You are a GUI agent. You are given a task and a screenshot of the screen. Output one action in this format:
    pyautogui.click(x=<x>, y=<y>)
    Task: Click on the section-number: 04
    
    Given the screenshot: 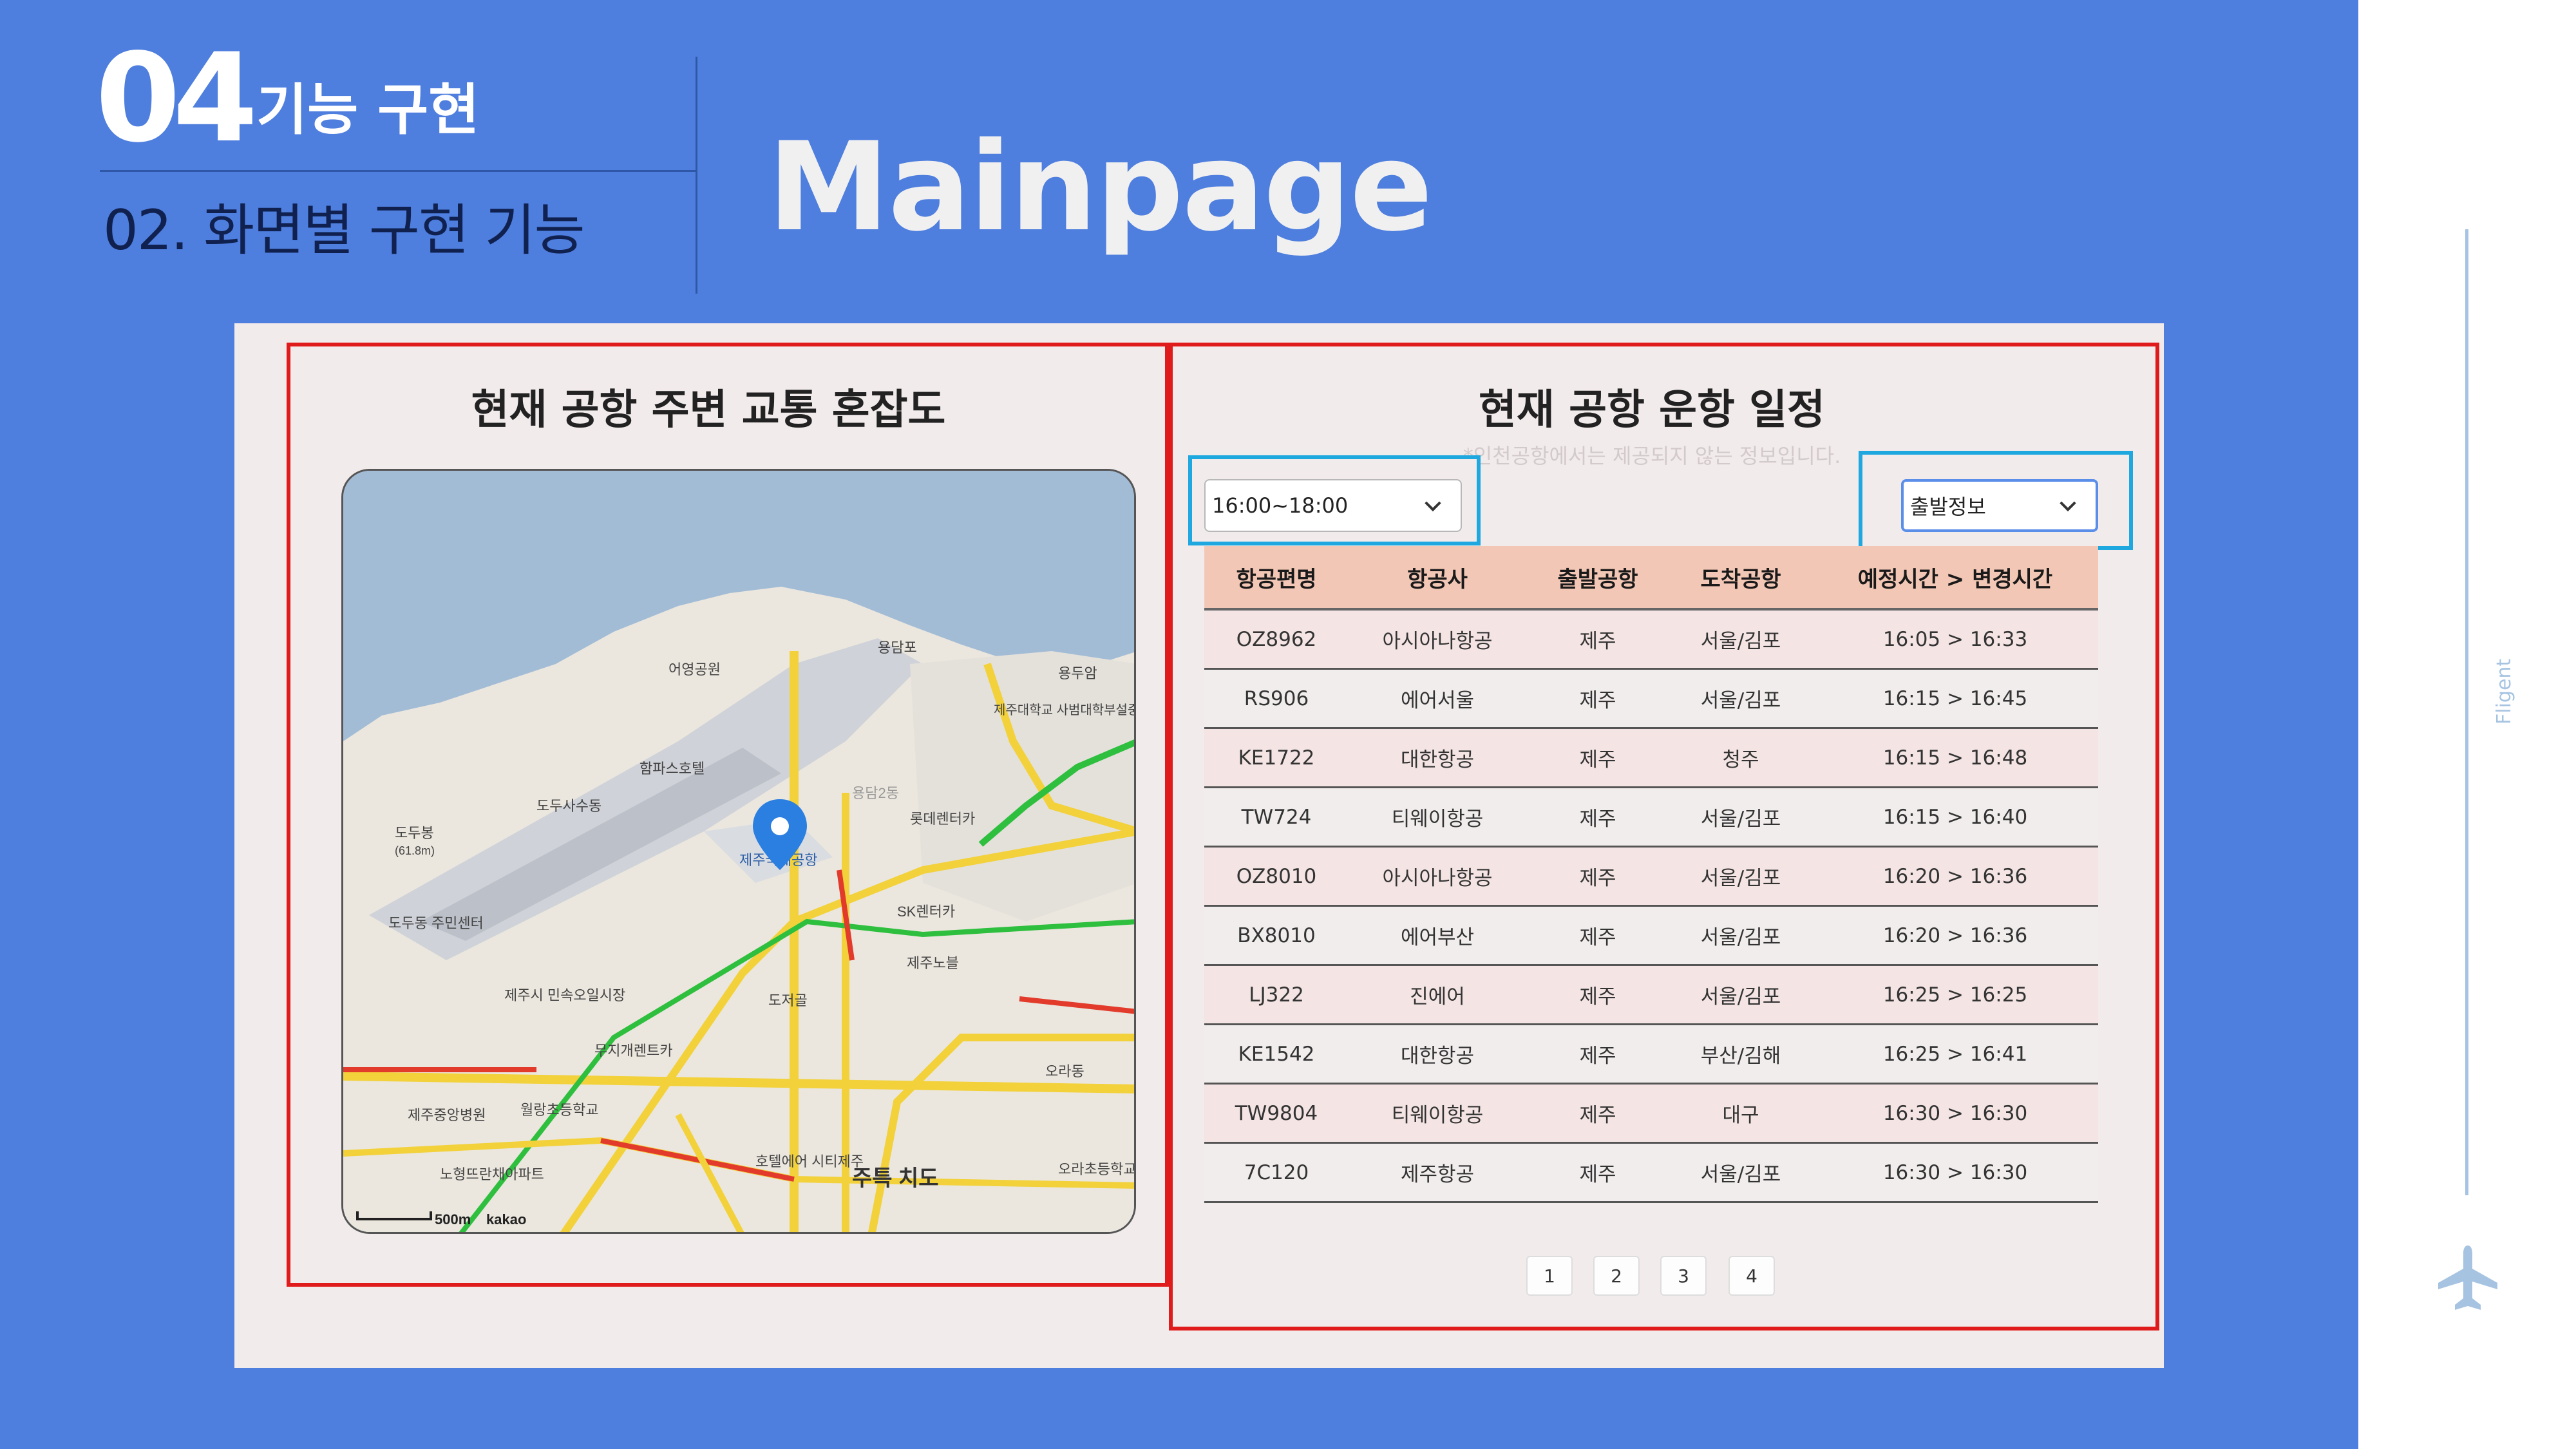 What is the action you would take?
    pyautogui.click(x=176, y=98)
    